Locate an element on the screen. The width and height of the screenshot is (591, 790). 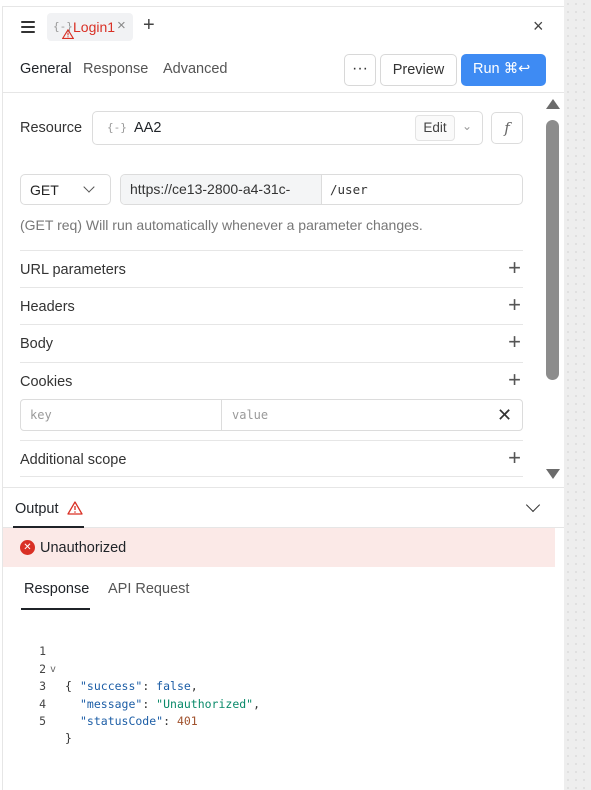
config-scrollbar is located at coordinates (553, 290).